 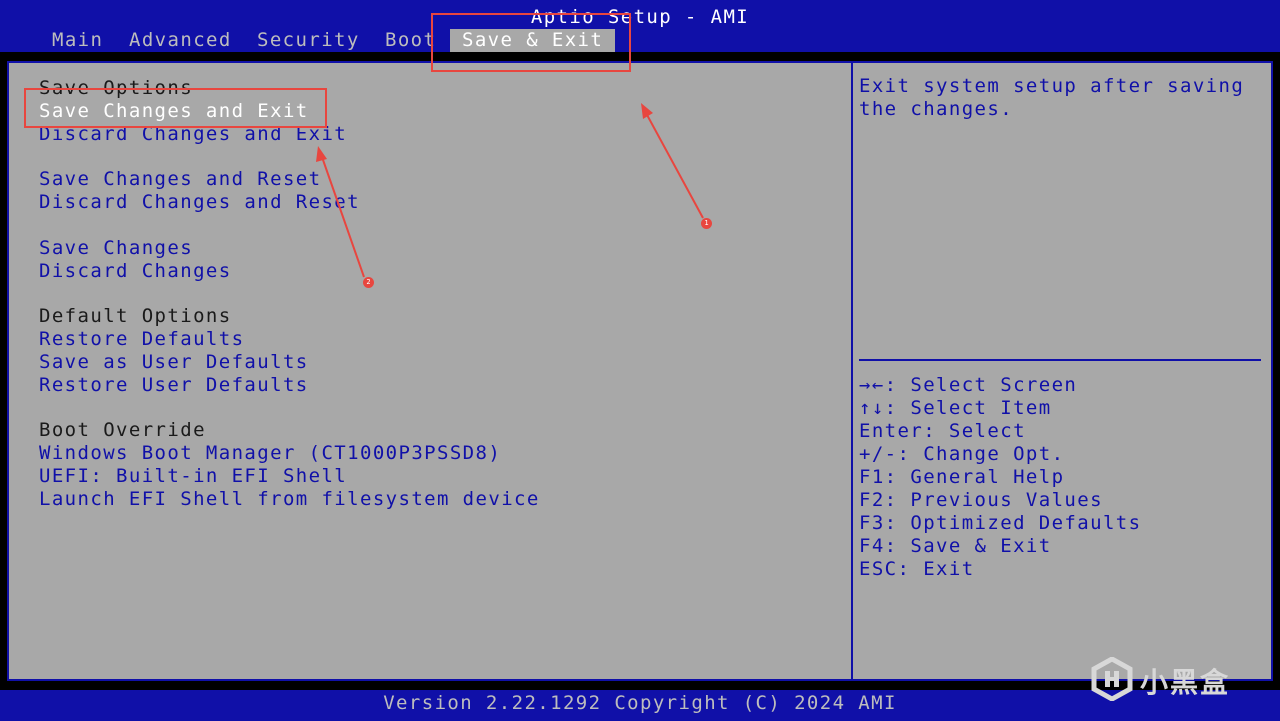 What do you see at coordinates (1185, 682) in the screenshot?
I see `watermark-text: 小黑盒` at bounding box center [1185, 682].